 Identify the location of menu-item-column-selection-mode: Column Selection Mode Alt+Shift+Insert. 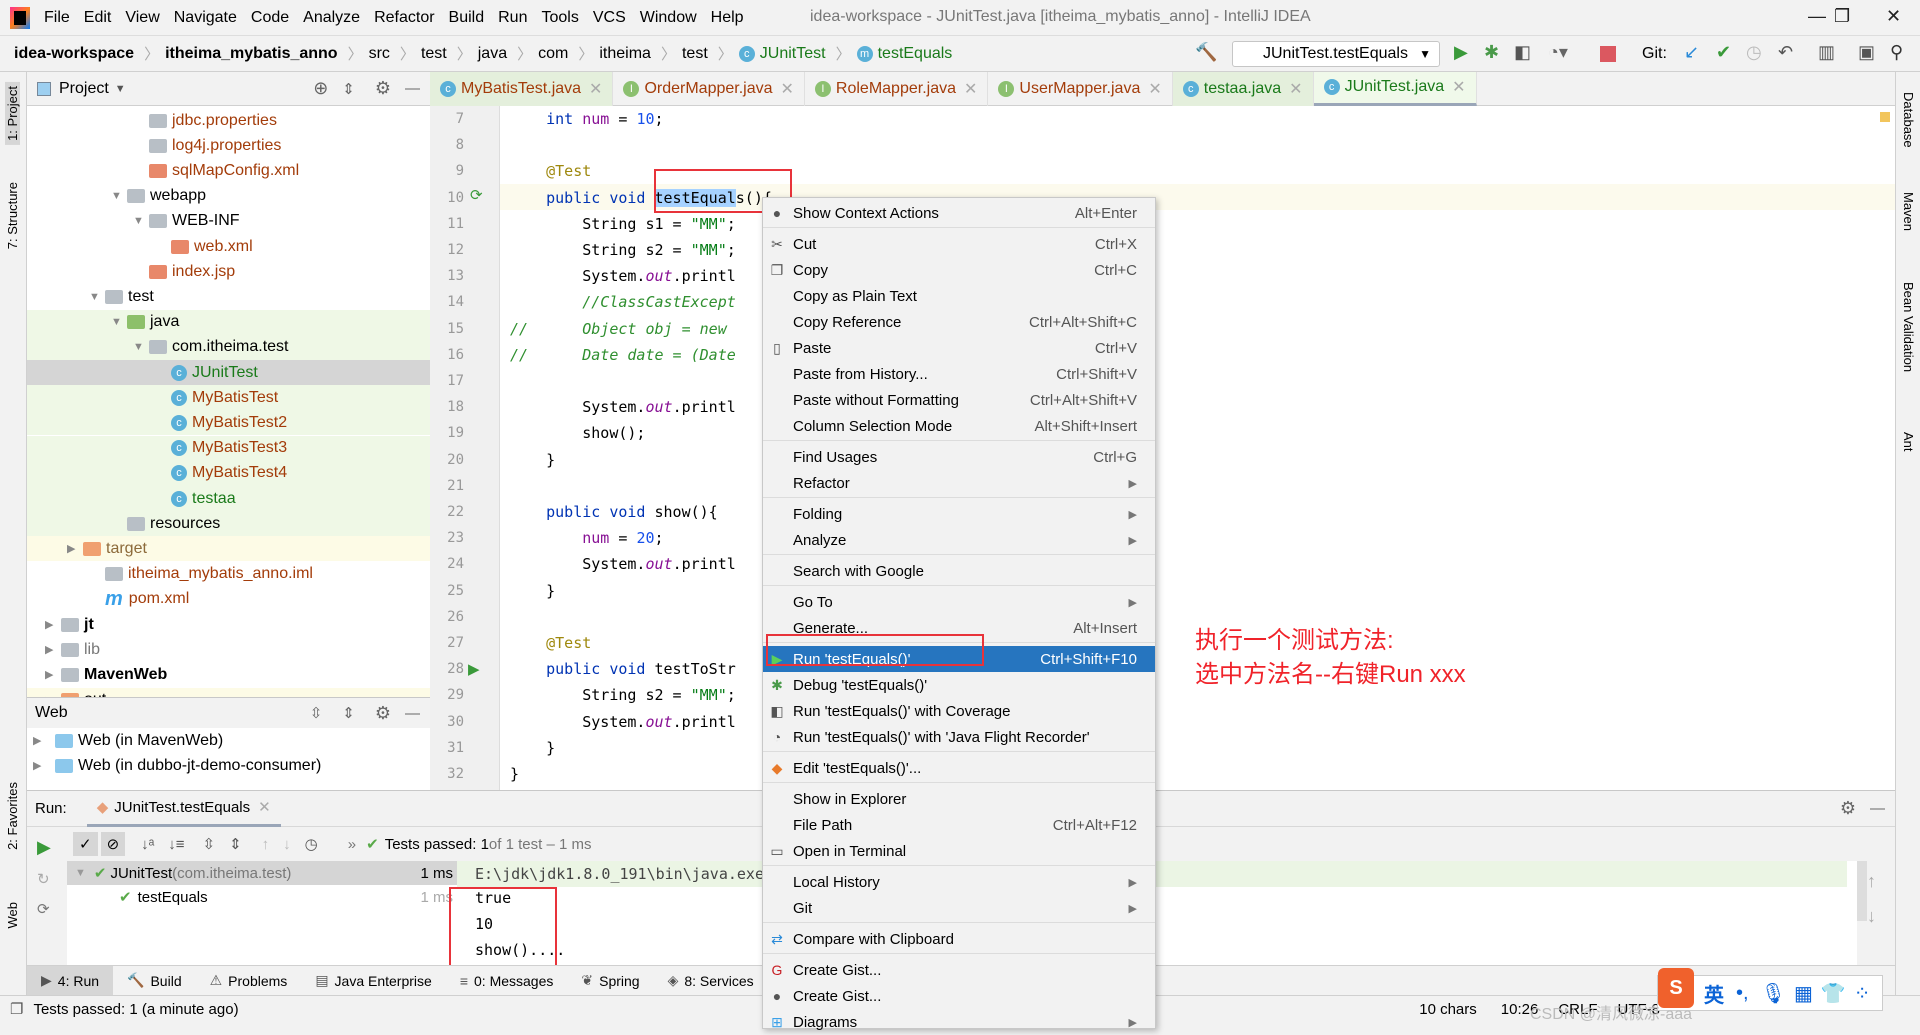
(959, 426).